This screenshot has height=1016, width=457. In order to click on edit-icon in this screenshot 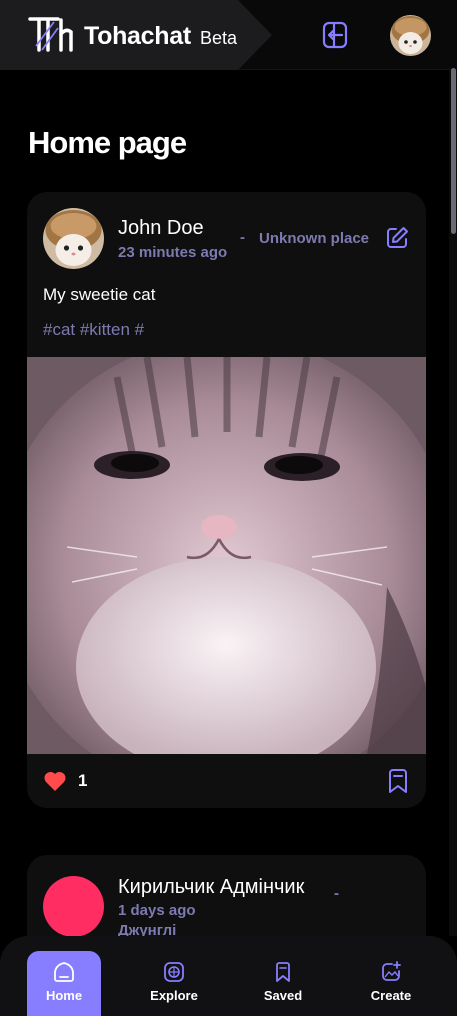, I will do `click(397, 238)`.